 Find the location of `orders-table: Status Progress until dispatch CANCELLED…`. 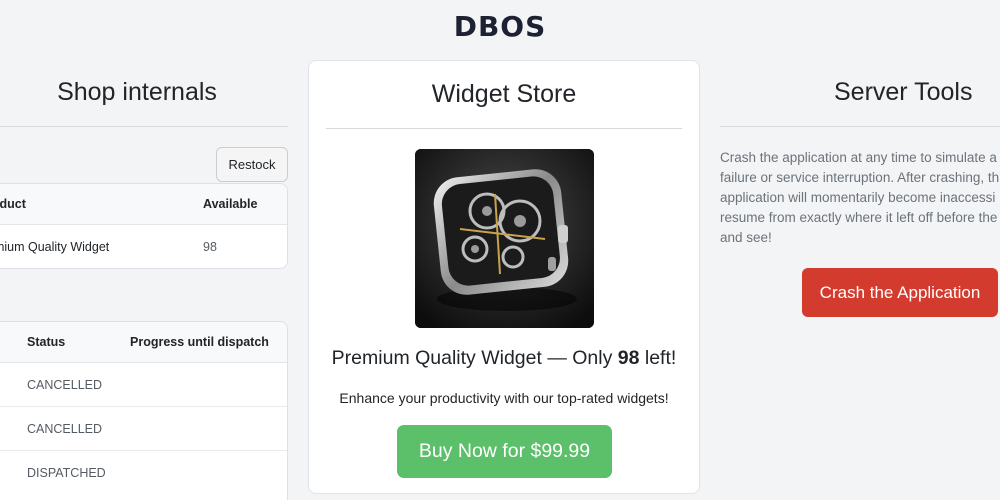

orders-table: Status Progress until dispatch CANCELLED… is located at coordinates (144, 410).